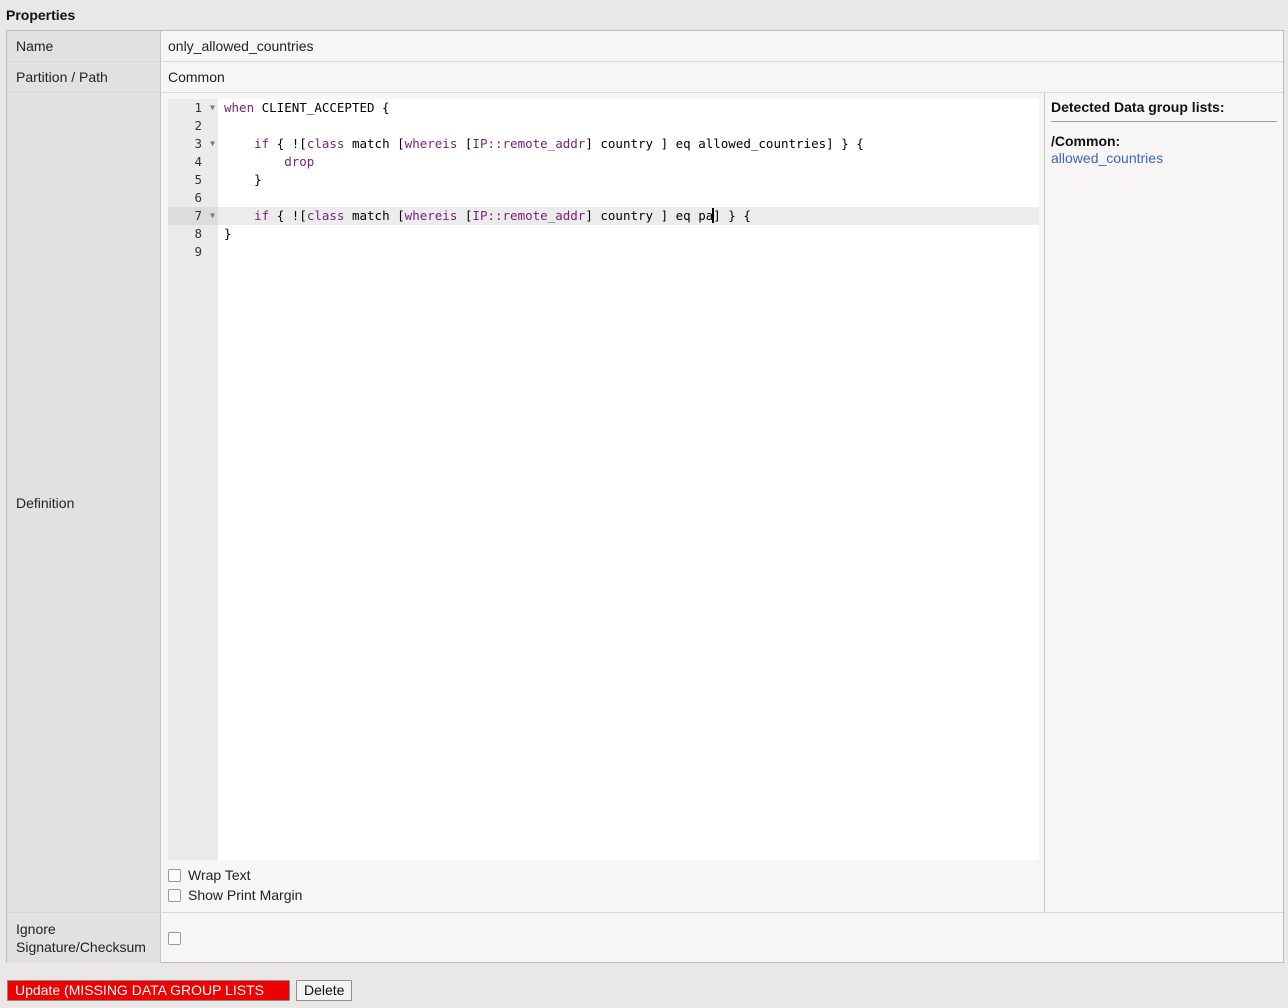 The height and width of the screenshot is (1008, 1288). I want to click on ignore-signature-row: Ignore Signature/Checksum, so click(645, 938).